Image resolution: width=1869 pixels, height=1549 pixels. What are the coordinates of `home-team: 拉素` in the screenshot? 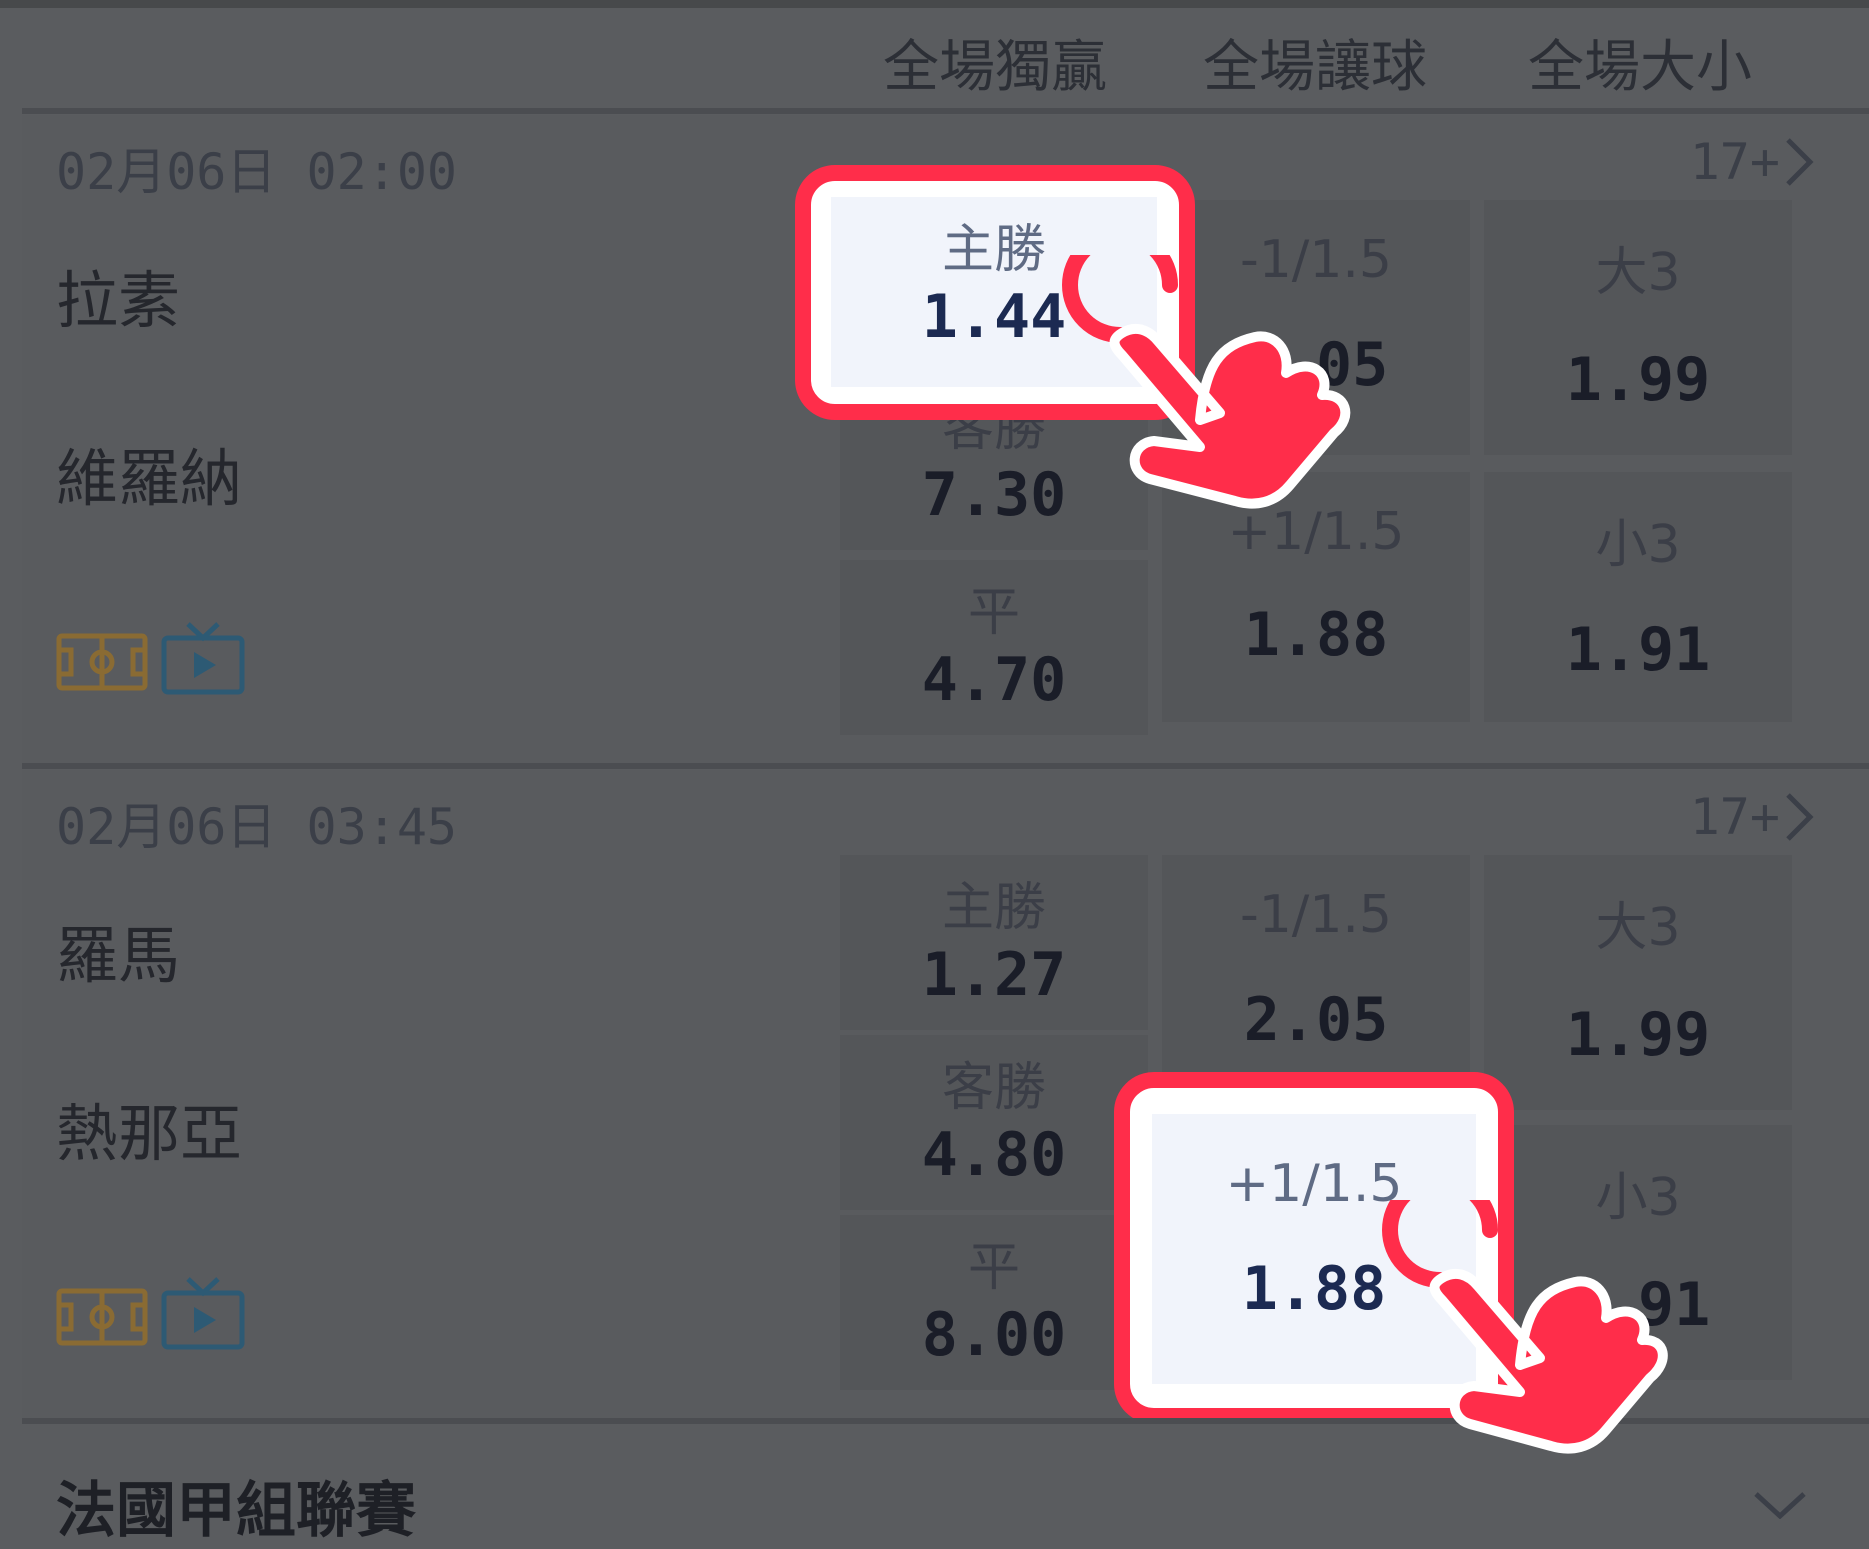 It's located at (118, 300).